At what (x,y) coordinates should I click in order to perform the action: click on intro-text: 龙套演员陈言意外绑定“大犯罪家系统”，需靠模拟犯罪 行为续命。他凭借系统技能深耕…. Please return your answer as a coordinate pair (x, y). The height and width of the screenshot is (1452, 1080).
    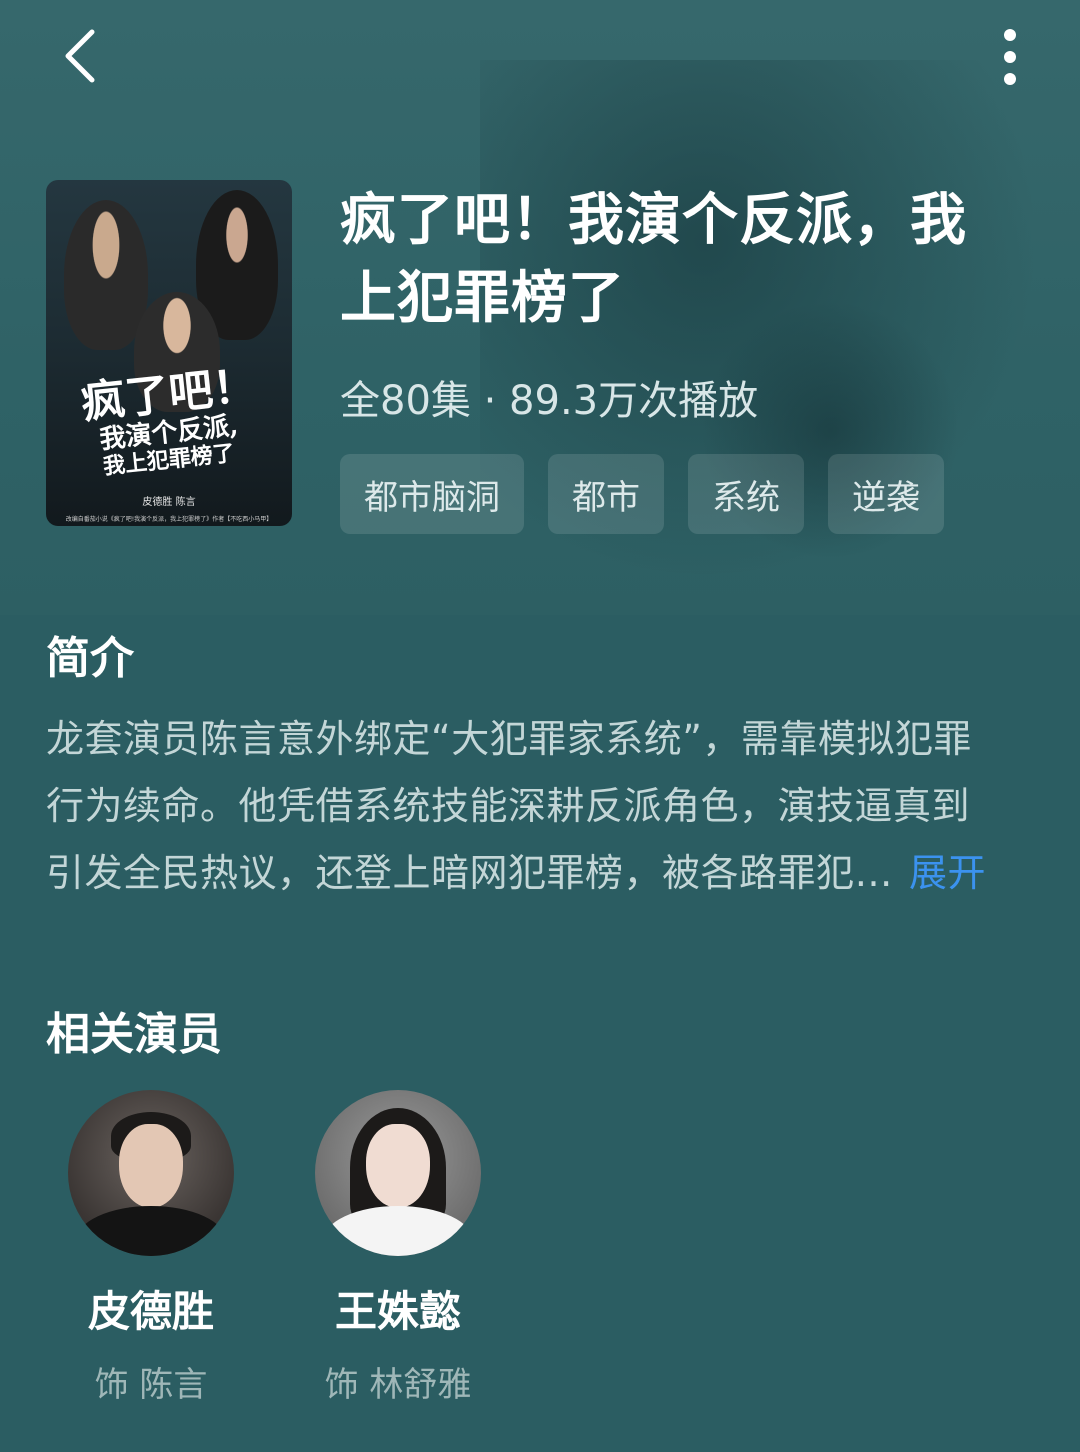
    Looking at the image, I should click on (541, 806).